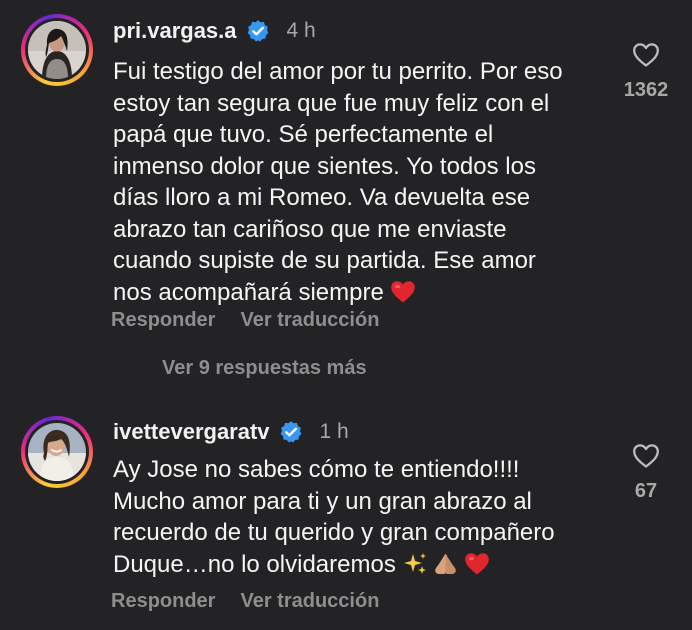  Describe the element at coordinates (646, 491) in the screenshot. I see `like-count: 67` at that location.